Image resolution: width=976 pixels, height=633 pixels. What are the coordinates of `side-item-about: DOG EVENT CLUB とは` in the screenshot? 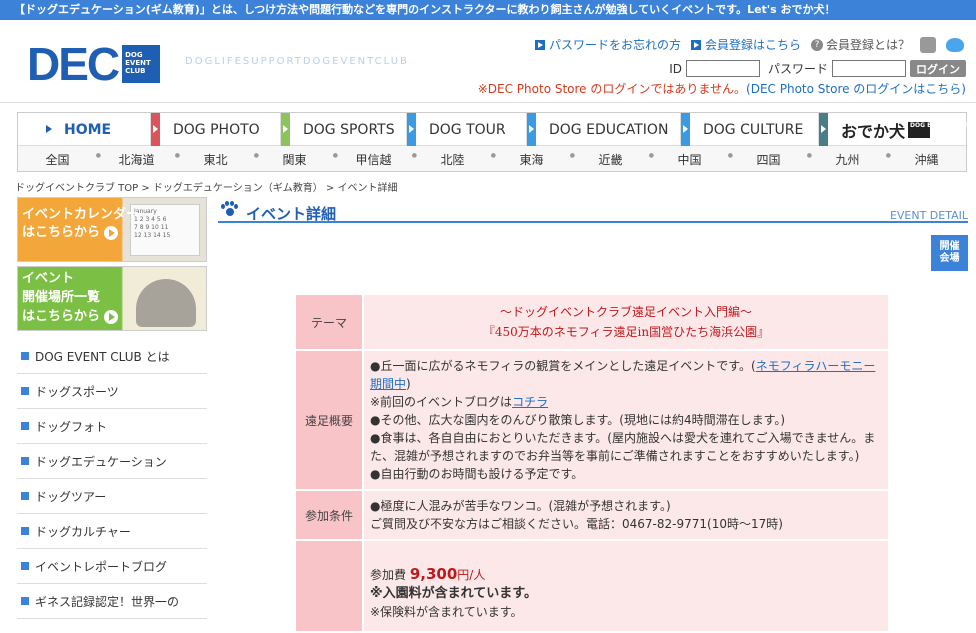 It's located at (112, 356).